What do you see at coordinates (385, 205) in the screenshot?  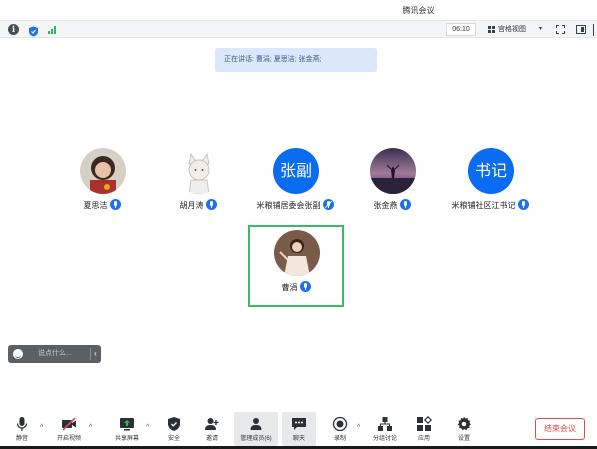 I see `participant-name: 张金燕` at bounding box center [385, 205].